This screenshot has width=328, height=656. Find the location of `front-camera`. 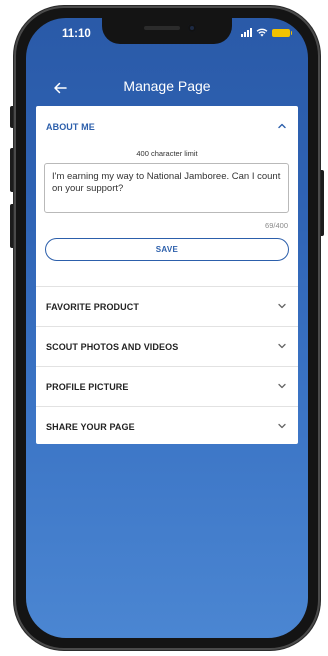

front-camera is located at coordinates (192, 28).